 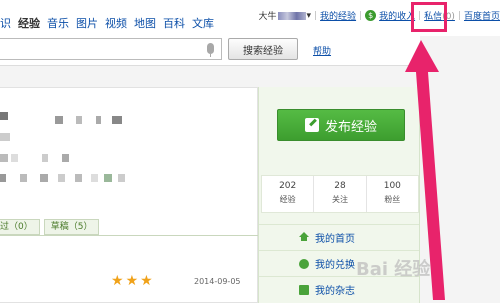 I want to click on search-button: 搜索经验, so click(x=263, y=49).